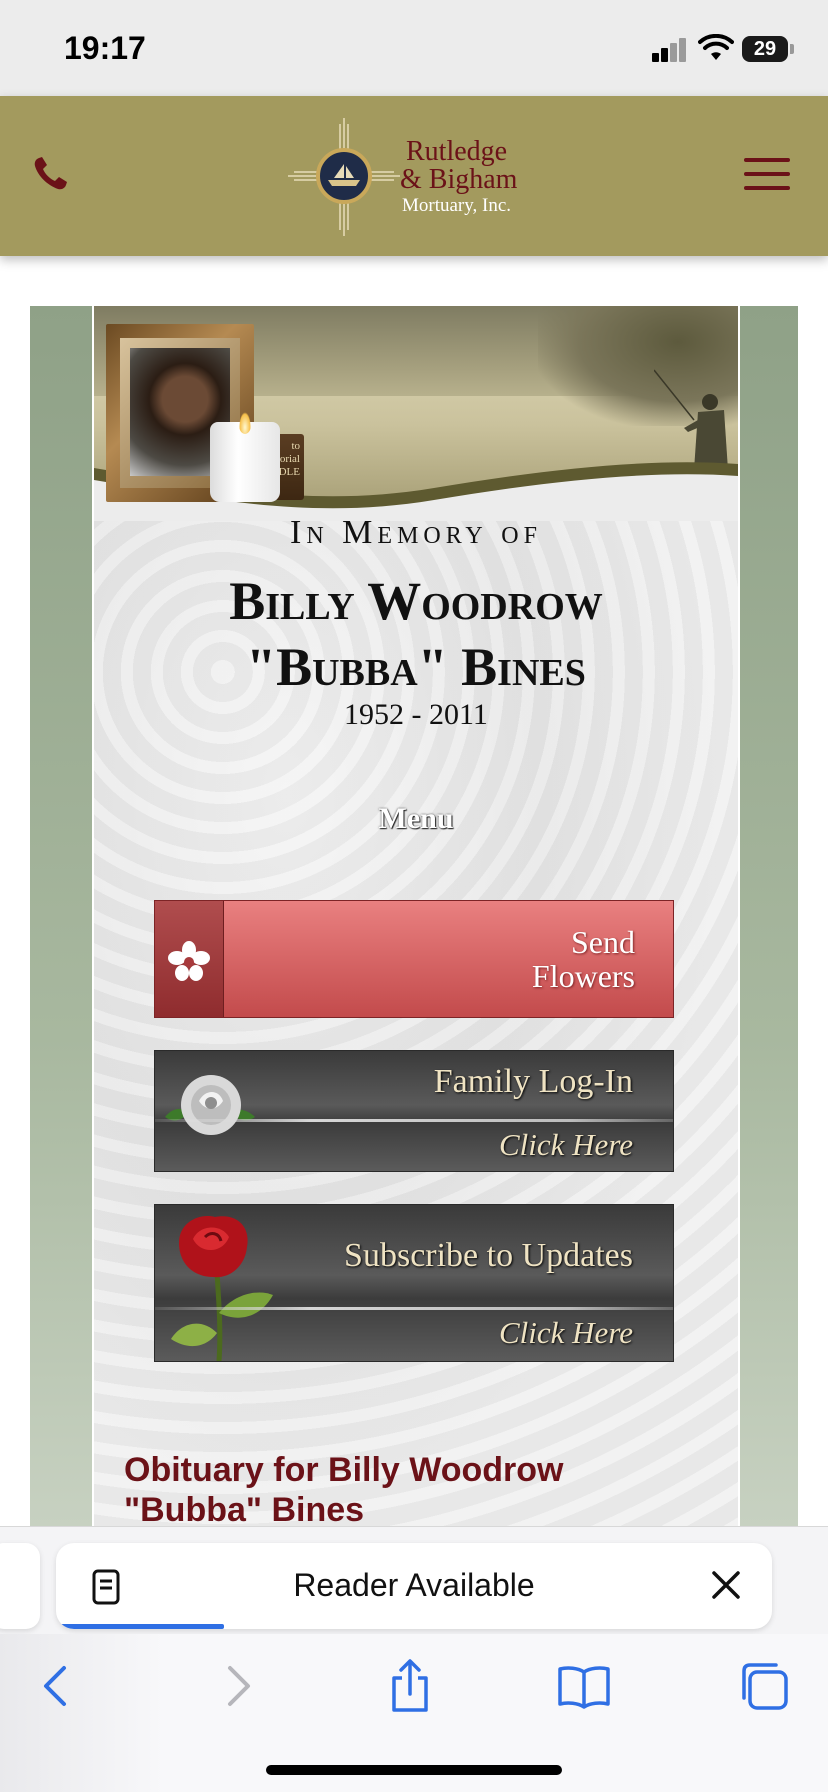  I want to click on wifi-icon, so click(716, 47).